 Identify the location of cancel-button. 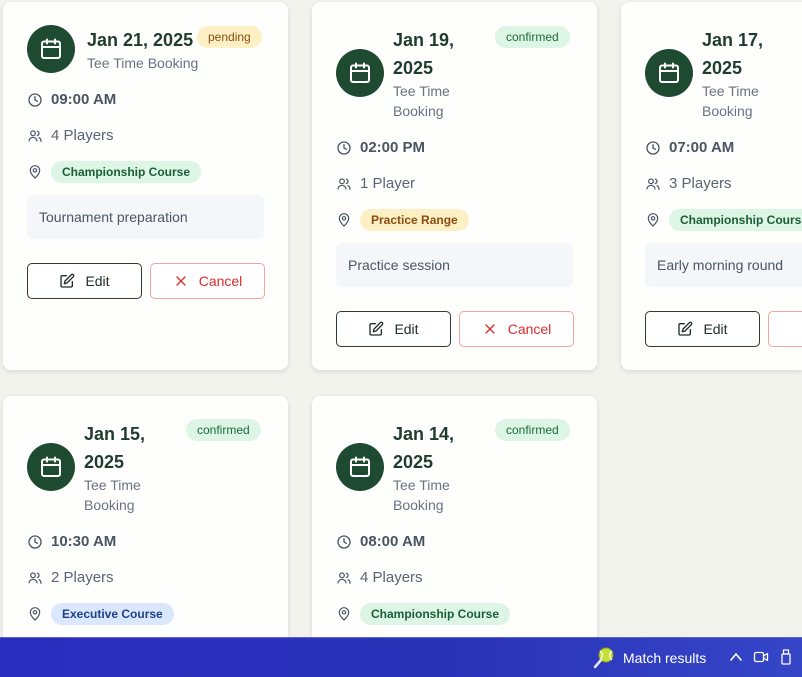
(785, 329).